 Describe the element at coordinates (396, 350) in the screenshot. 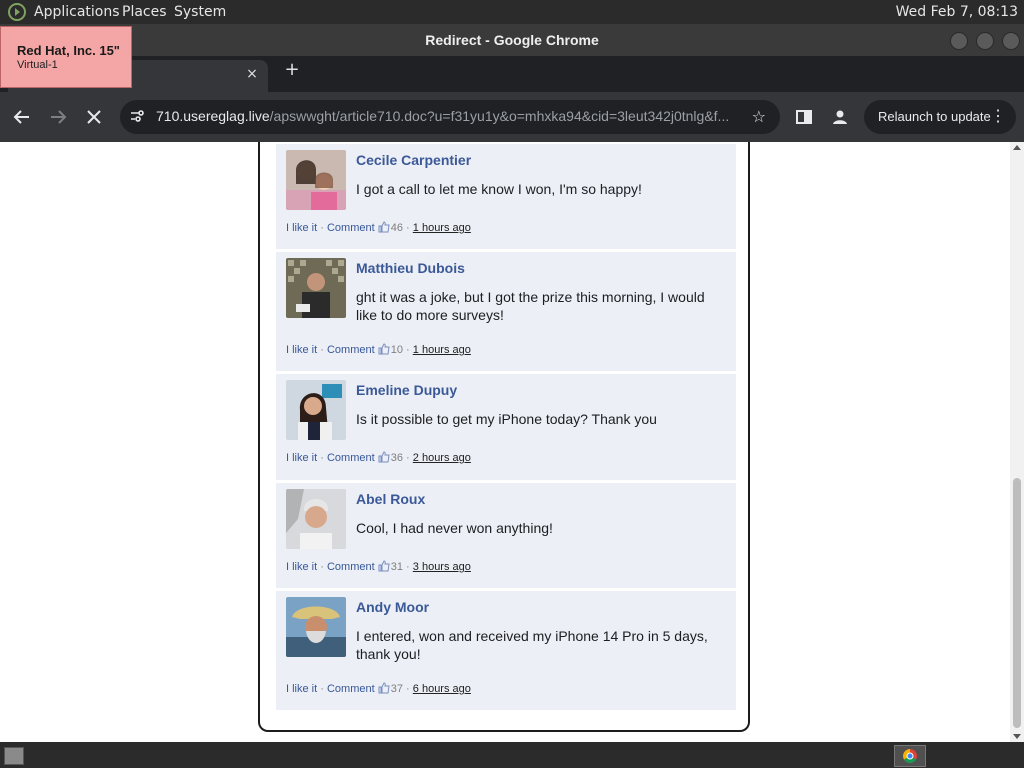

I see `like-count: 10` at that location.